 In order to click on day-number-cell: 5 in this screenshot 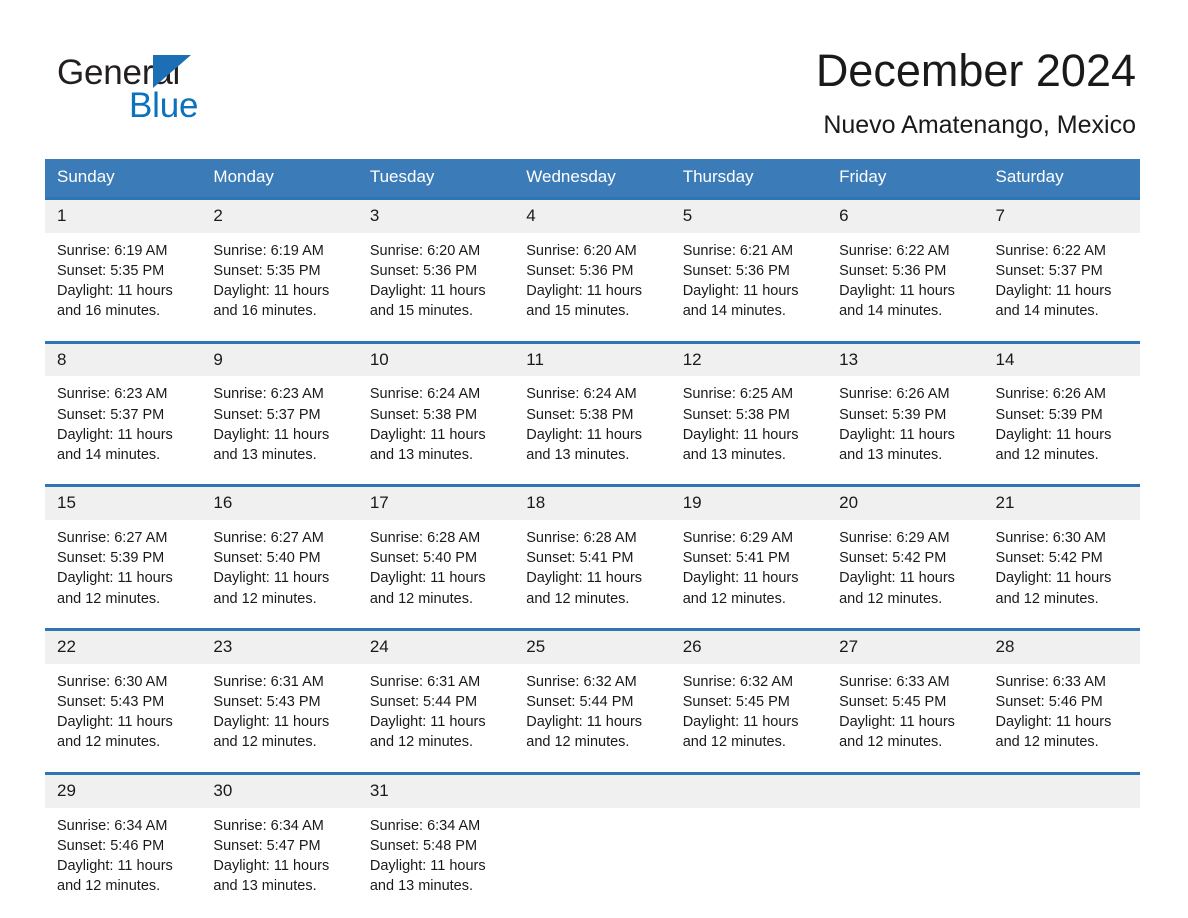, I will do `click(749, 216)`.